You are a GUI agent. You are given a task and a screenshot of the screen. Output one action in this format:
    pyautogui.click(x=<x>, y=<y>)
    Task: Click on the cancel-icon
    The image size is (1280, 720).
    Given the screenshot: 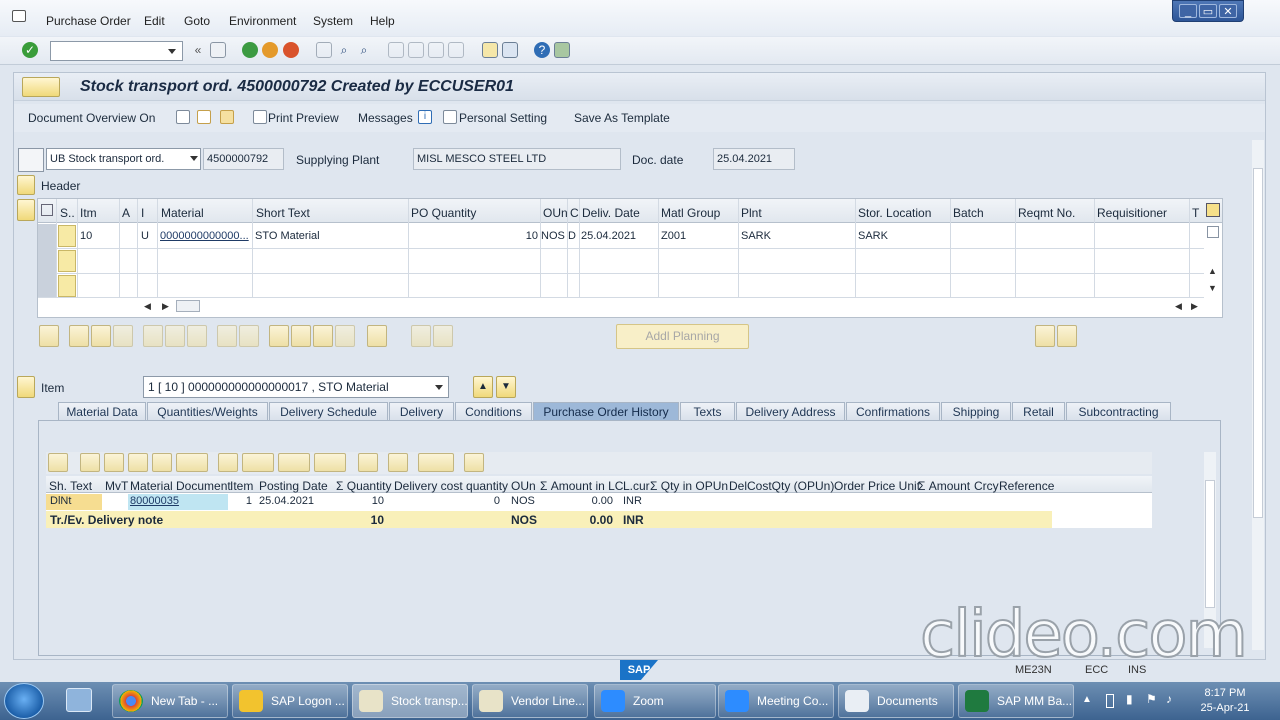 What is the action you would take?
    pyautogui.click(x=291, y=50)
    